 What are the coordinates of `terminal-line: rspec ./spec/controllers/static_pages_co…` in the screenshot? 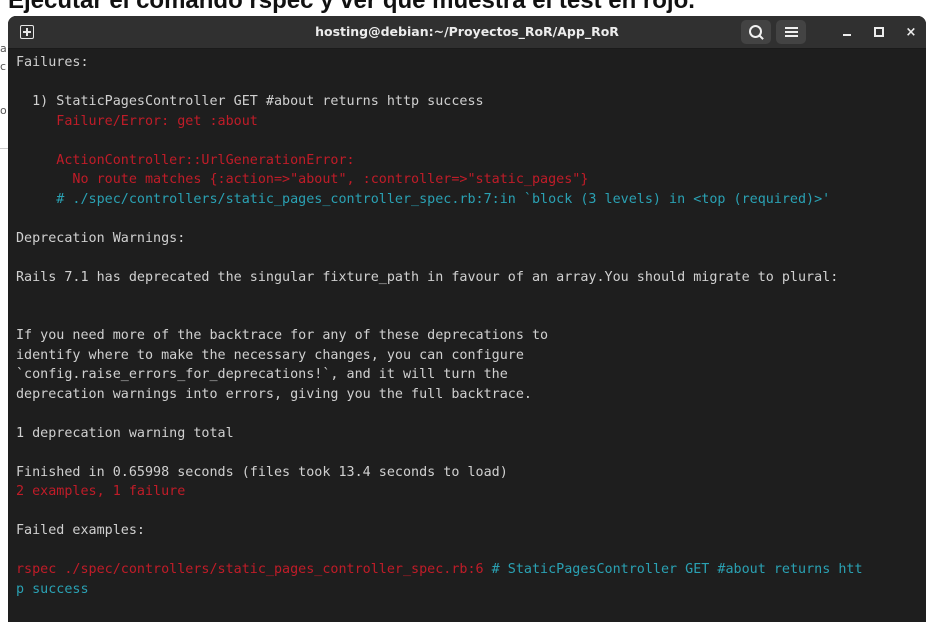 It's located at (471, 570).